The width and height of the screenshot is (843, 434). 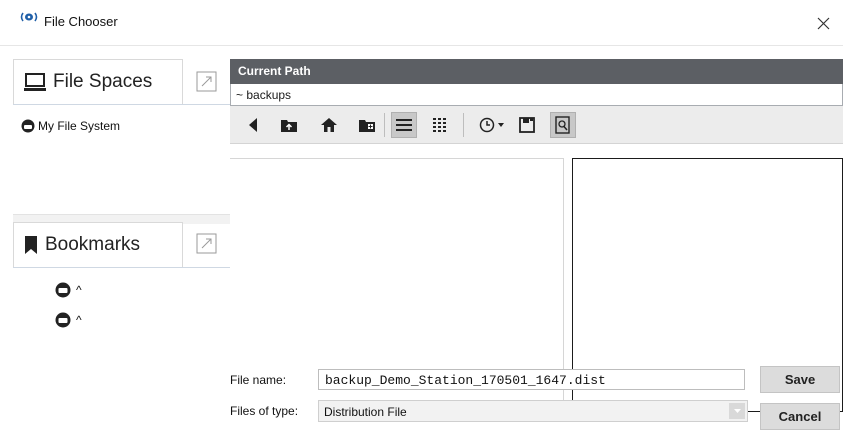 I want to click on up-folder-button, so click(x=289, y=125).